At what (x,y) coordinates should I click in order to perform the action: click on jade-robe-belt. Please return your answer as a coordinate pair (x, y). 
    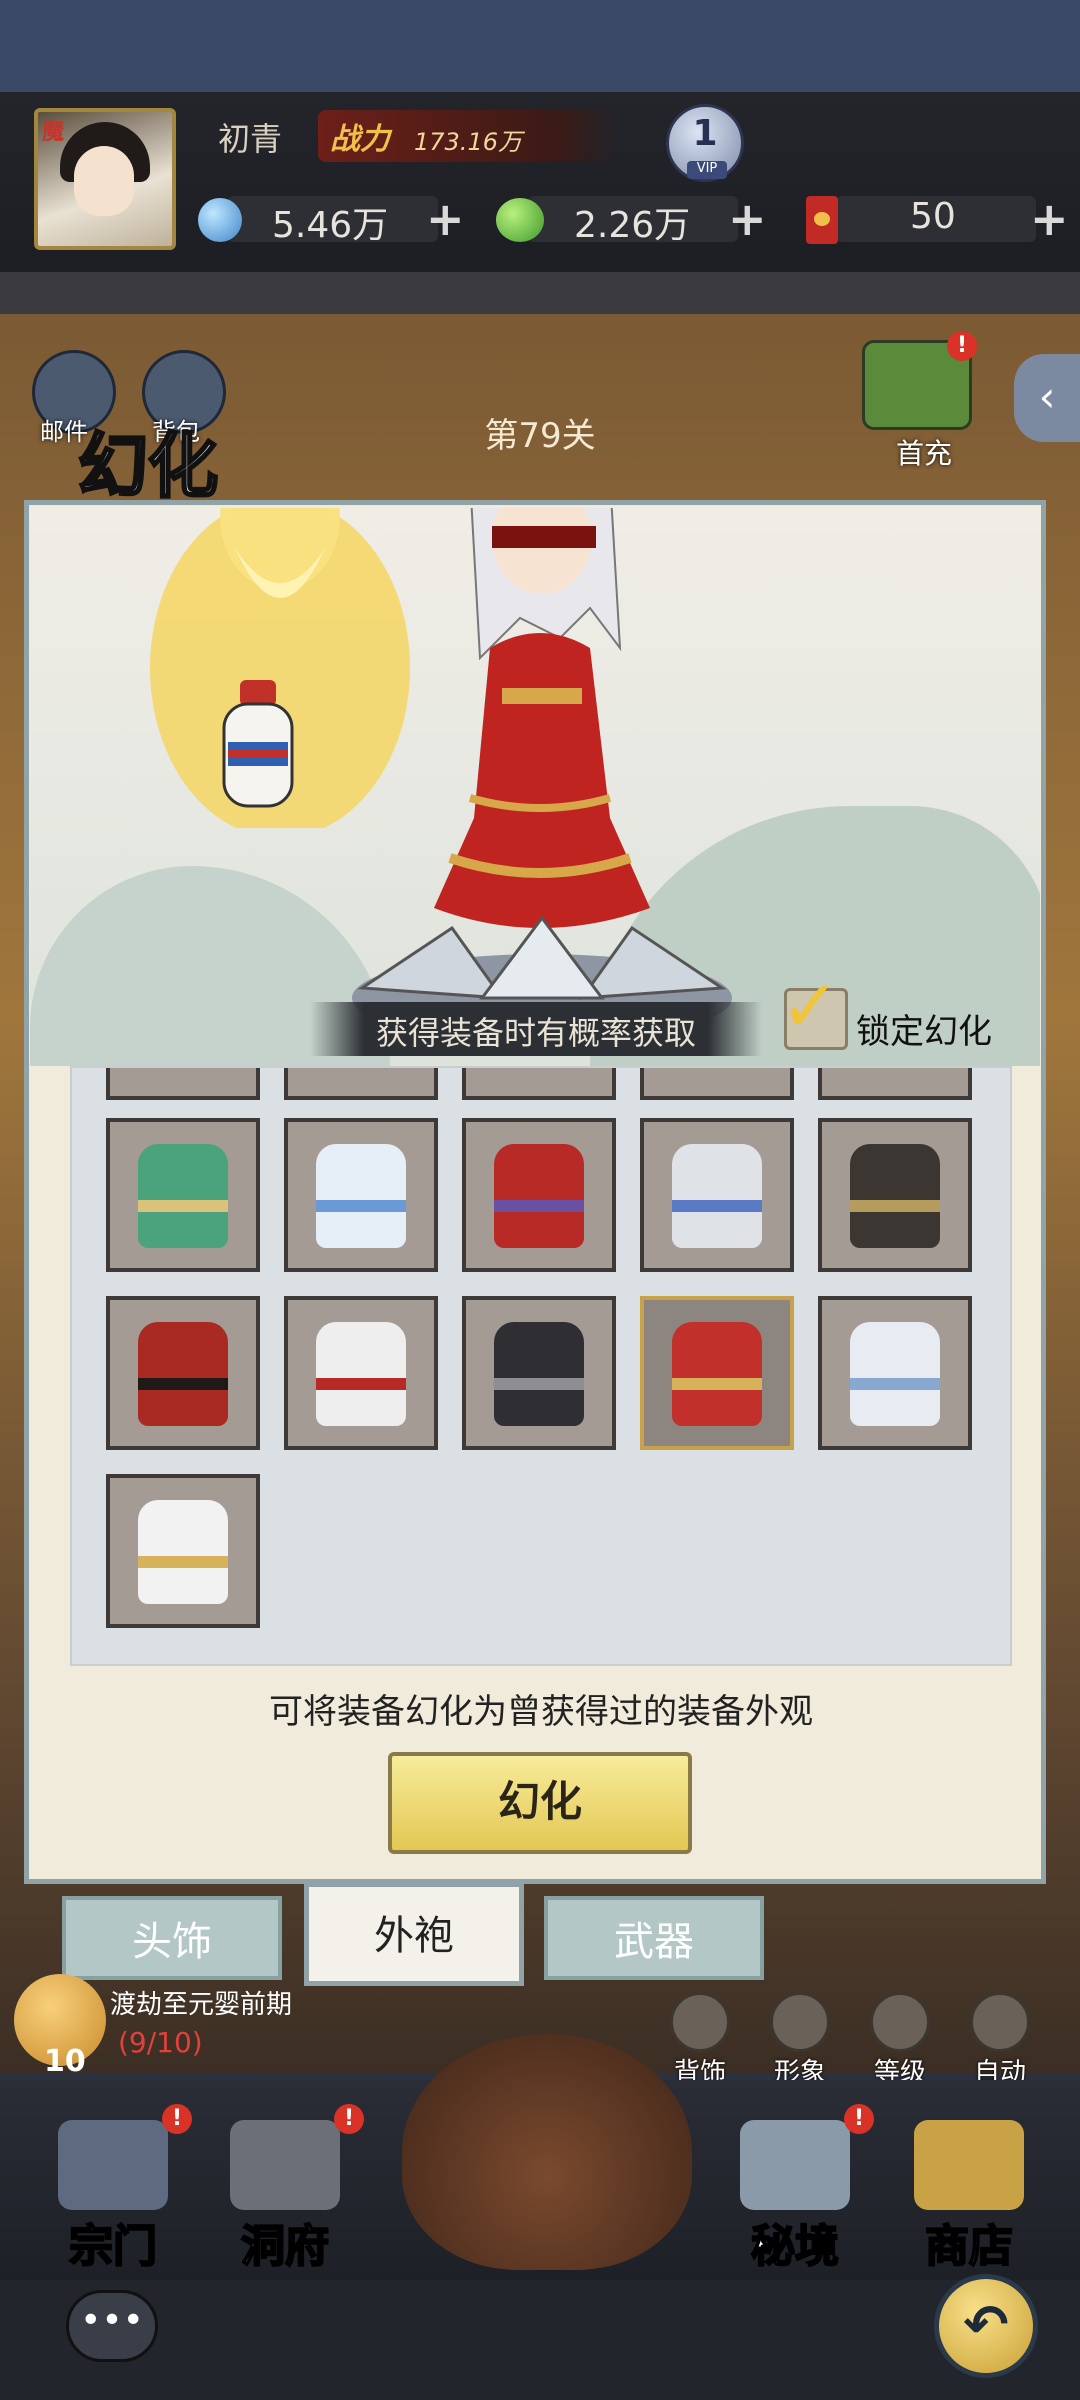
    Looking at the image, I should click on (183, 1206).